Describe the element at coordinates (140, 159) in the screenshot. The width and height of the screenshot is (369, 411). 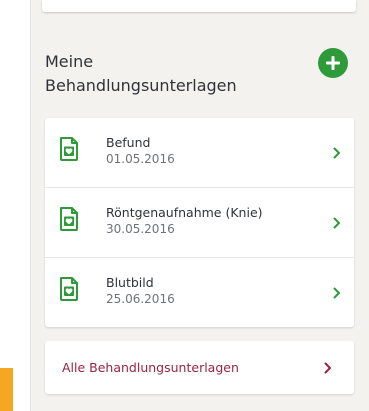
I see `document-date: 01.05.2016` at that location.